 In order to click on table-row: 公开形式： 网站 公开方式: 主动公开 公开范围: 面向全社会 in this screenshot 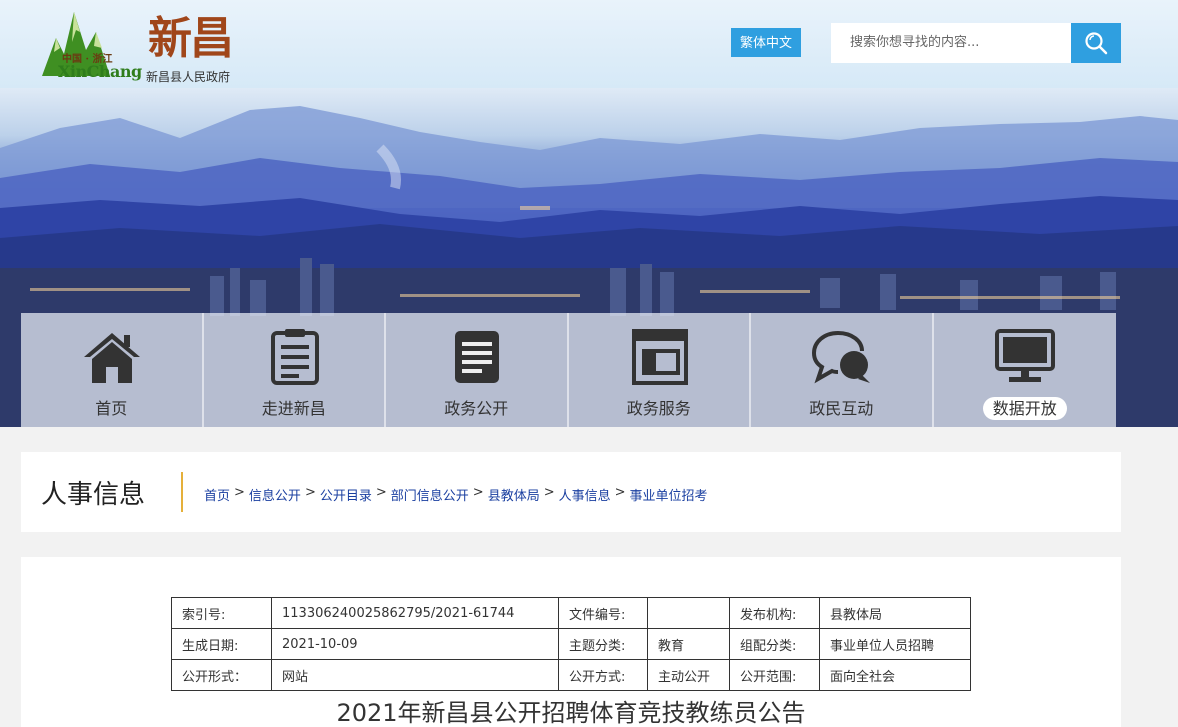, I will do `click(571, 675)`.